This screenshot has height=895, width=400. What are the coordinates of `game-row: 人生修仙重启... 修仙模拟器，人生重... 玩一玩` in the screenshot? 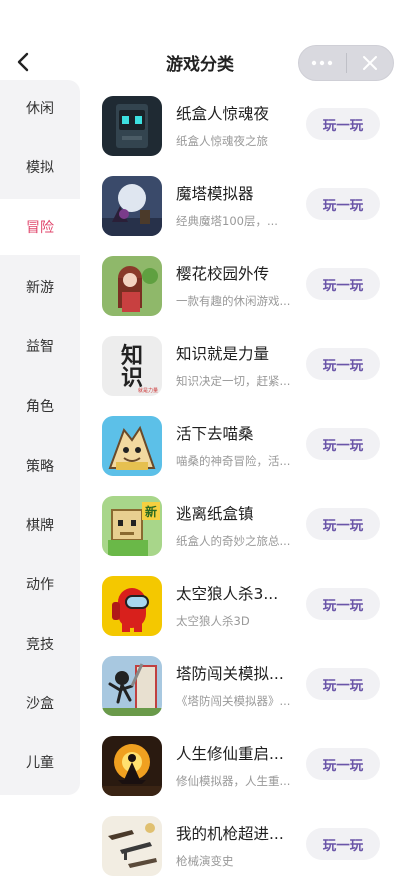 It's located at (240, 760).